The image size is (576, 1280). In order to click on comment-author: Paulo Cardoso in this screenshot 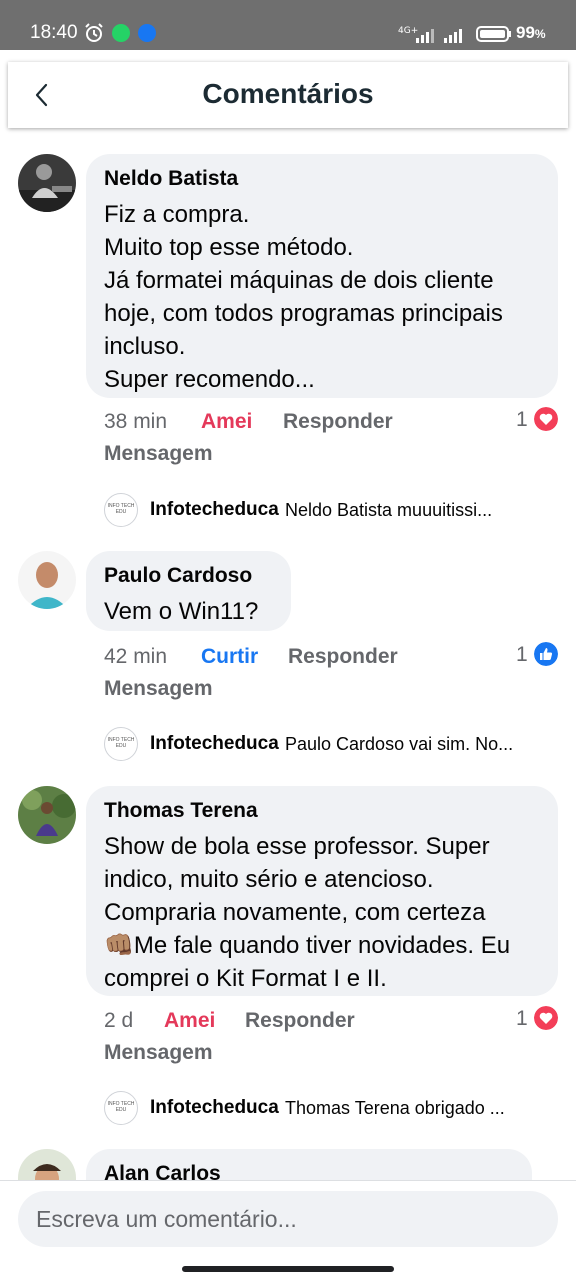, I will do `click(188, 576)`.